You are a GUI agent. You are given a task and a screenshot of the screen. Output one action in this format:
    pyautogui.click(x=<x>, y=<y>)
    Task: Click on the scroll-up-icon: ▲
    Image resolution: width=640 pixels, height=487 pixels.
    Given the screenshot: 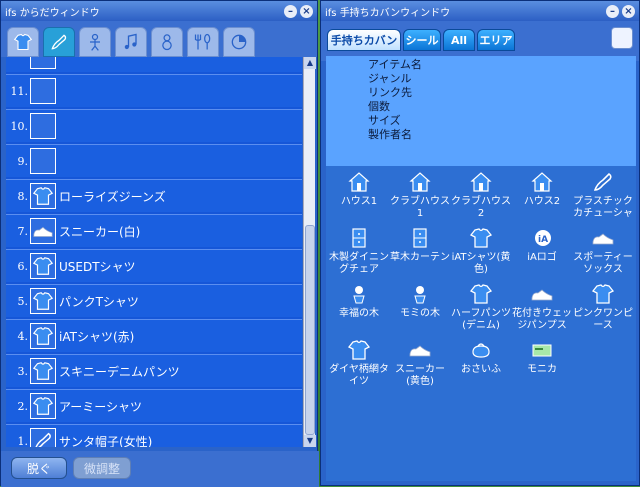 What is the action you would take?
    pyautogui.click(x=310, y=63)
    